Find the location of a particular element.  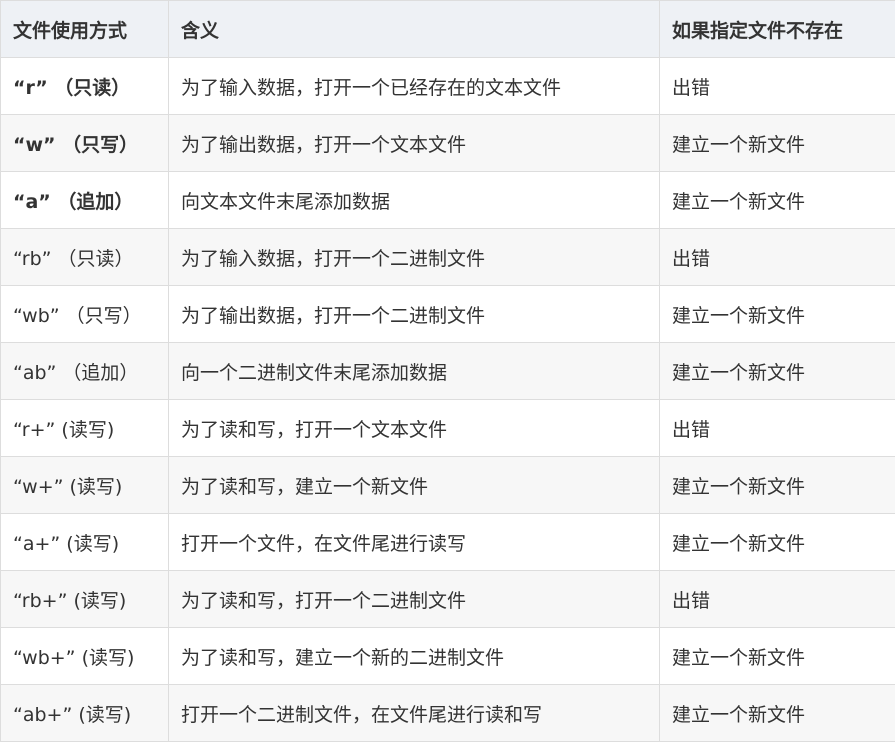

table-row: “ab” （追加） 向一个二进制文件末尾添加数据 建立一个新文件 is located at coordinates (447, 371).